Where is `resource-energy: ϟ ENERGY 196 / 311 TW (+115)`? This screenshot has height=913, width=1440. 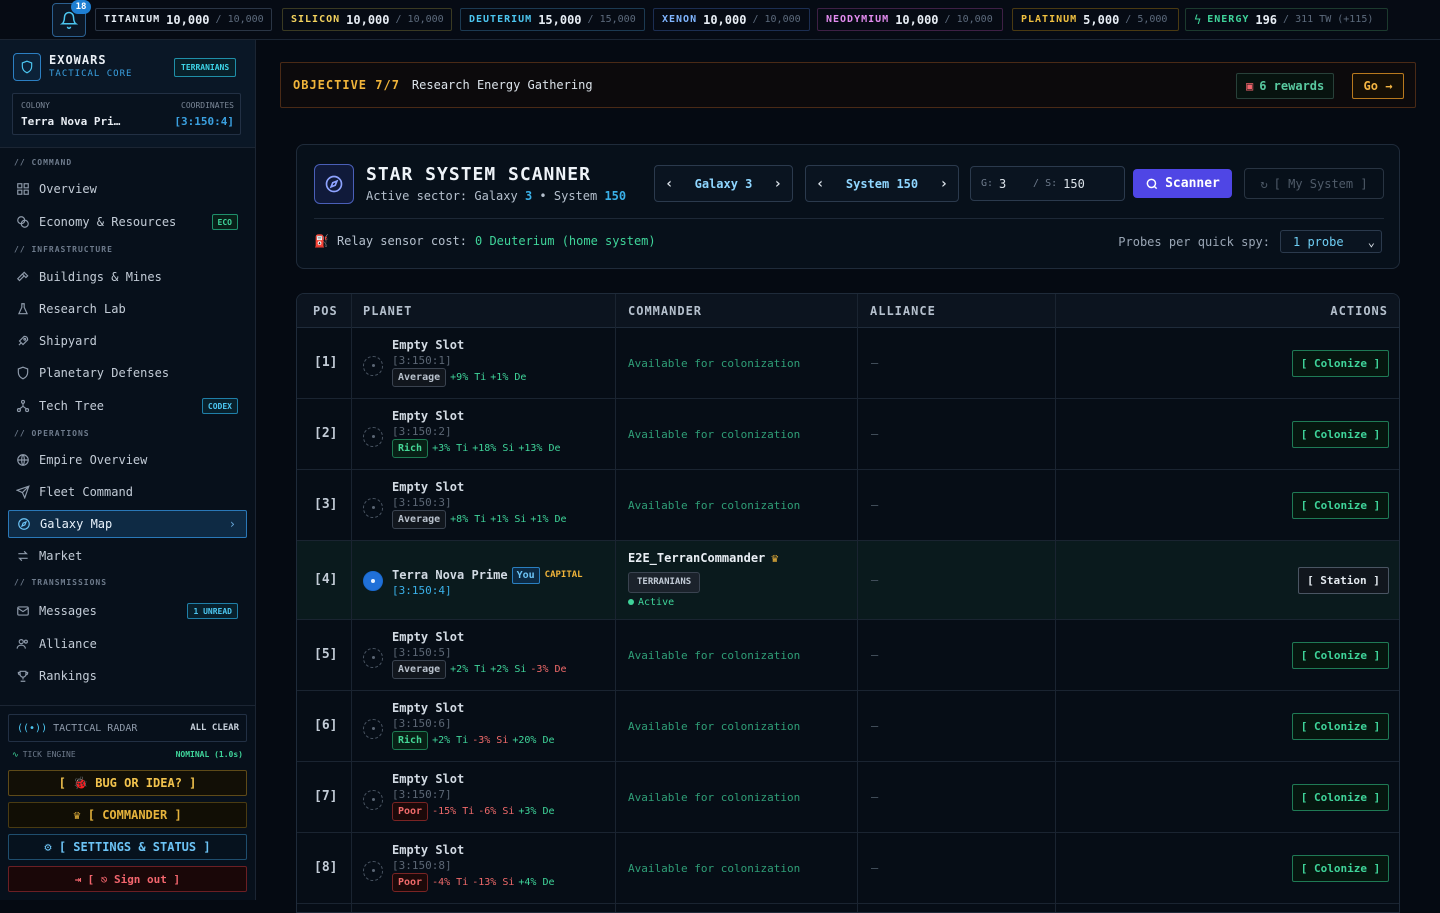 resource-energy: ϟ ENERGY 196 / 311 TW (+115) is located at coordinates (1286, 19).